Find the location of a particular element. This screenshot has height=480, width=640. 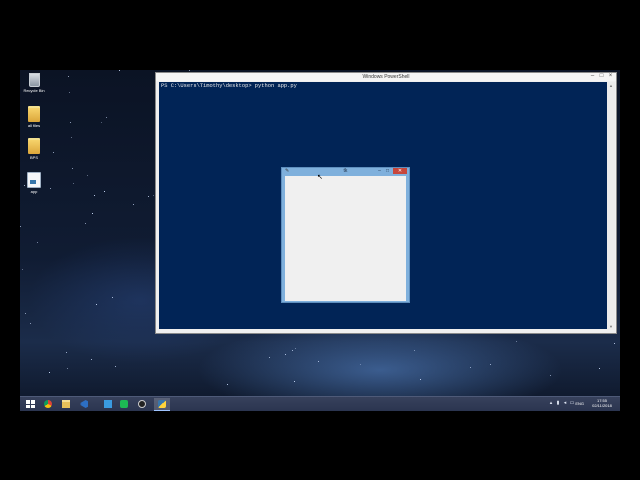

tk-window: ✎ tk – □ ✕ is located at coordinates (345, 235).